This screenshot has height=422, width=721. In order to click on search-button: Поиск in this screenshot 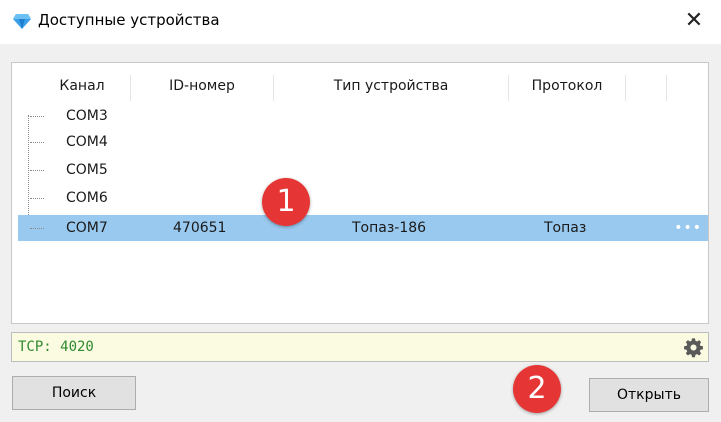, I will do `click(74, 393)`.